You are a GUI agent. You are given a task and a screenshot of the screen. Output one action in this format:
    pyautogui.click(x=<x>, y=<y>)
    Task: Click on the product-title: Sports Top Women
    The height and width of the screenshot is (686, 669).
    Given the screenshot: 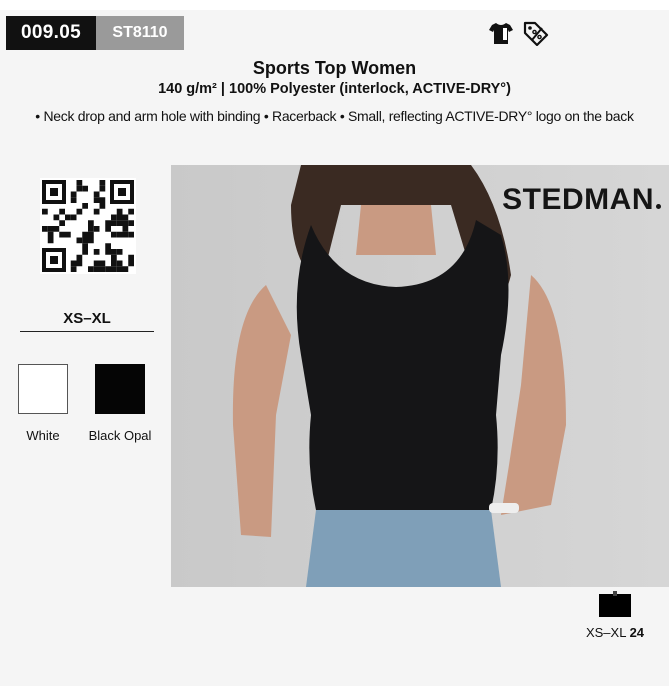 What is the action you would take?
    pyautogui.click(x=334, y=68)
    